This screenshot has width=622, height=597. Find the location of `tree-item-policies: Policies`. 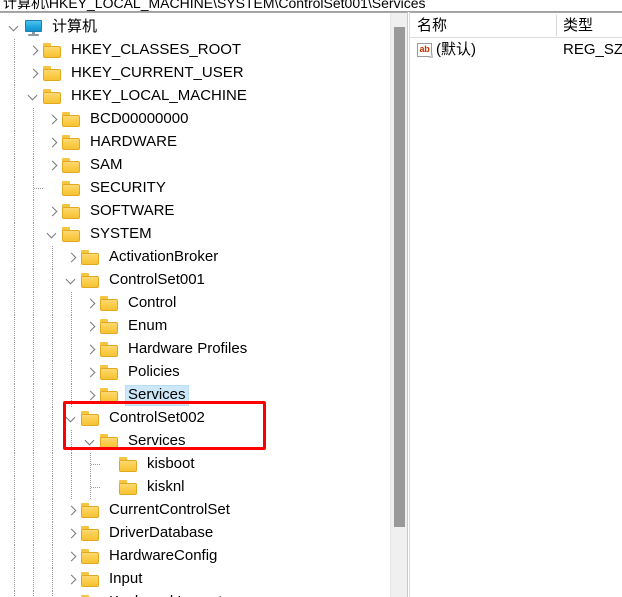

tree-item-policies: Policies is located at coordinates (194, 372).